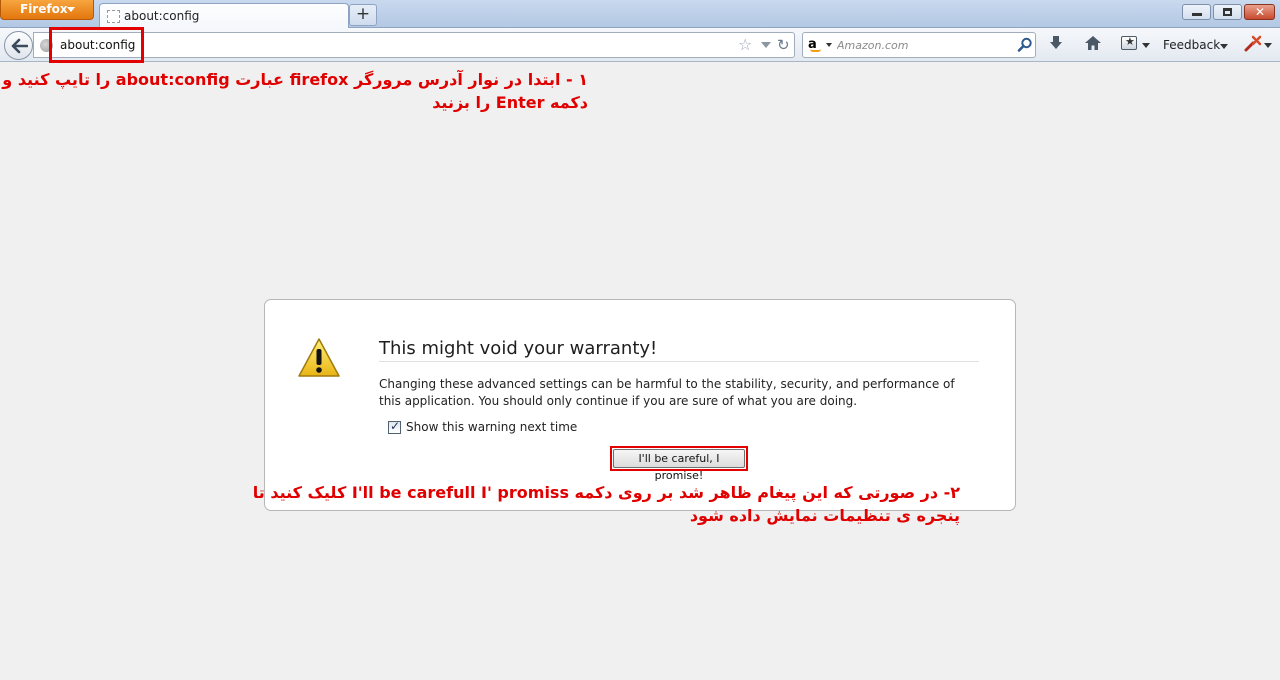 The image size is (1280, 680). I want to click on close-icon: ✕, so click(1260, 12).